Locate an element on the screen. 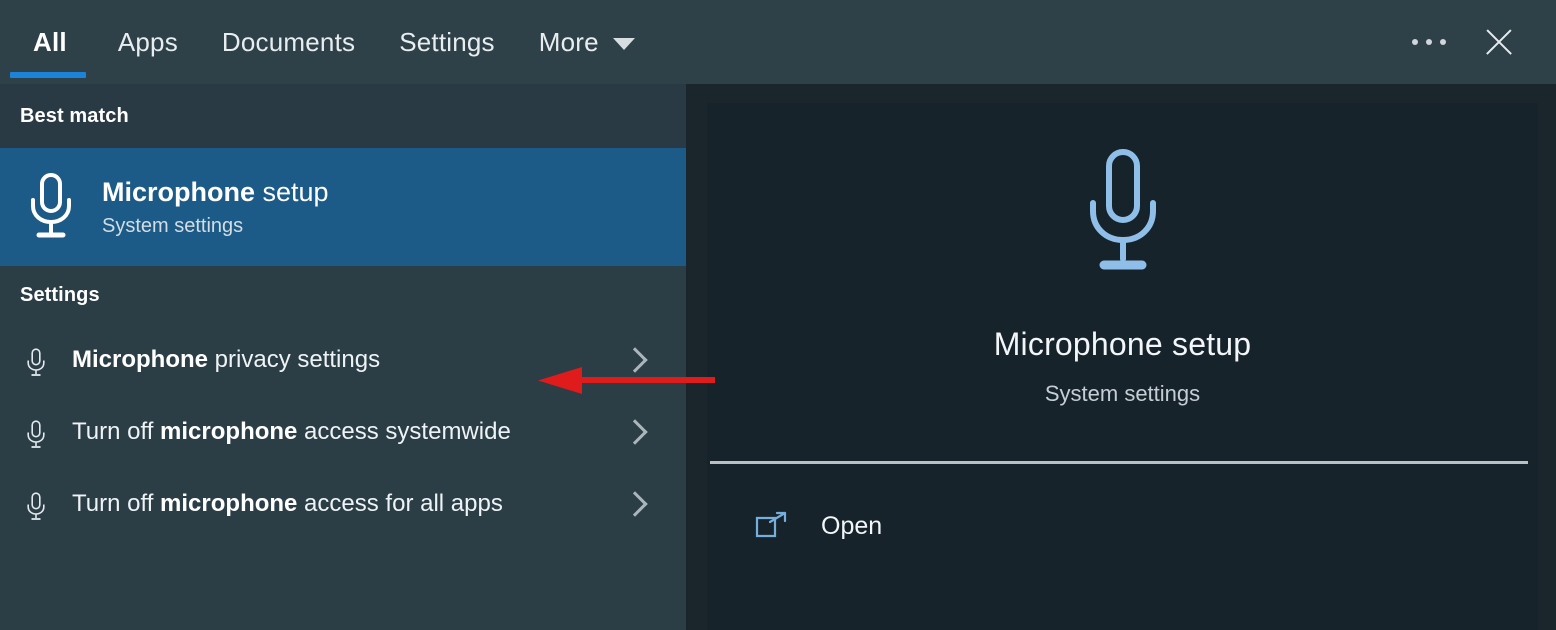  best-match-title: Microphone setup is located at coordinates (215, 191).